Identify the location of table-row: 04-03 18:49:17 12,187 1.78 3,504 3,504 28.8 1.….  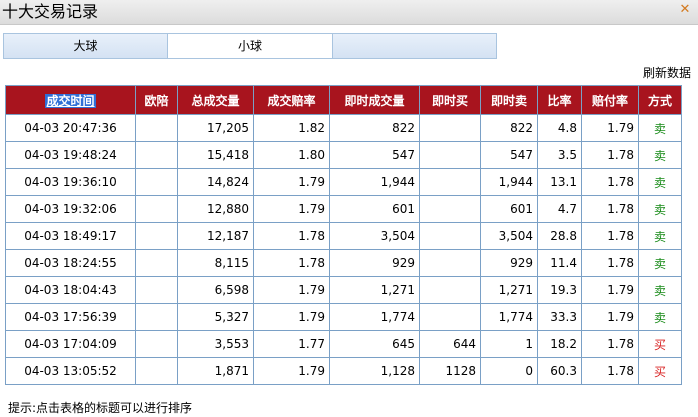
(343, 236).